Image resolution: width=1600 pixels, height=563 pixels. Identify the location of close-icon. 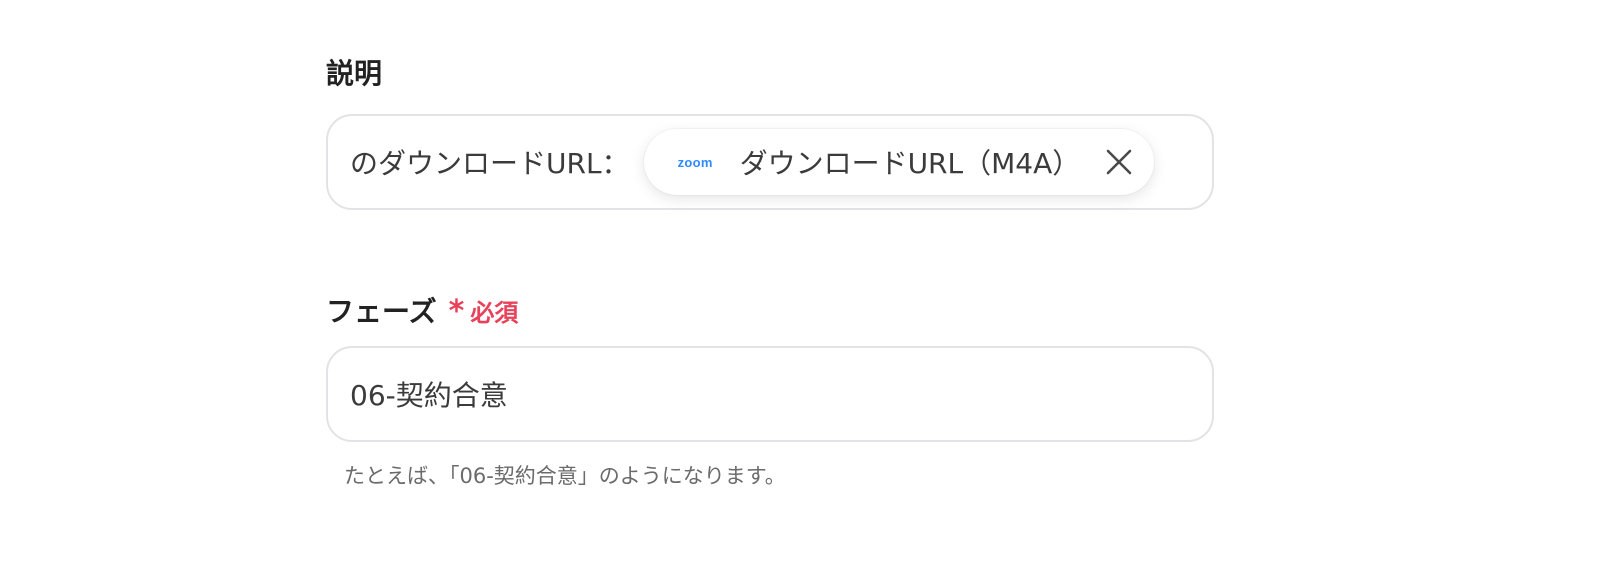
(1119, 162).